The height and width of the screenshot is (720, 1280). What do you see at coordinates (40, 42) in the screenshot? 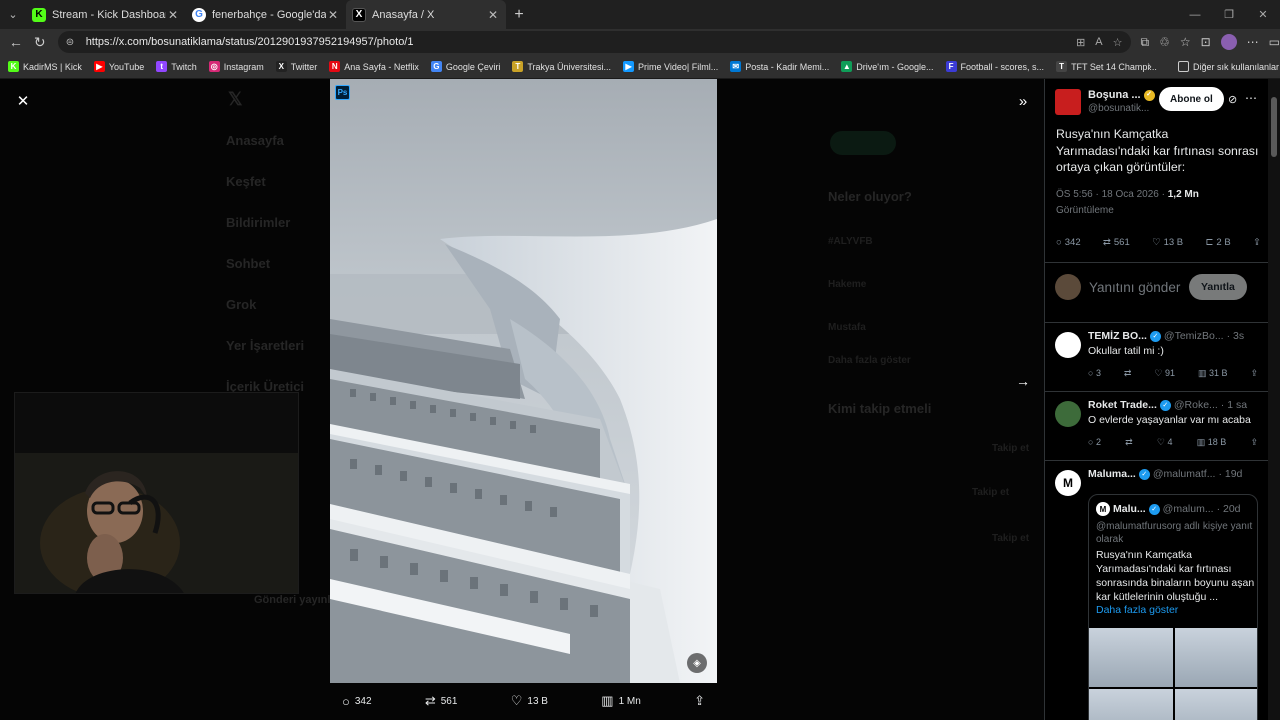
I see `reload-icon: ↻` at bounding box center [40, 42].